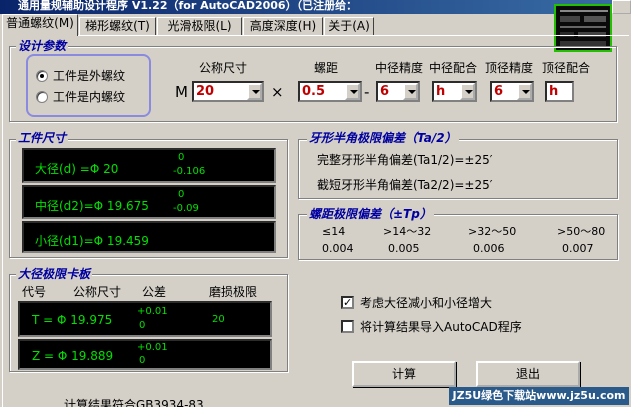 This screenshot has width=631, height=407. What do you see at coordinates (188, 6) in the screenshot?
I see `window-title: 通用量规辅助设计程序 V1.22（for AutoCAD2006）（已注册给：` at bounding box center [188, 6].